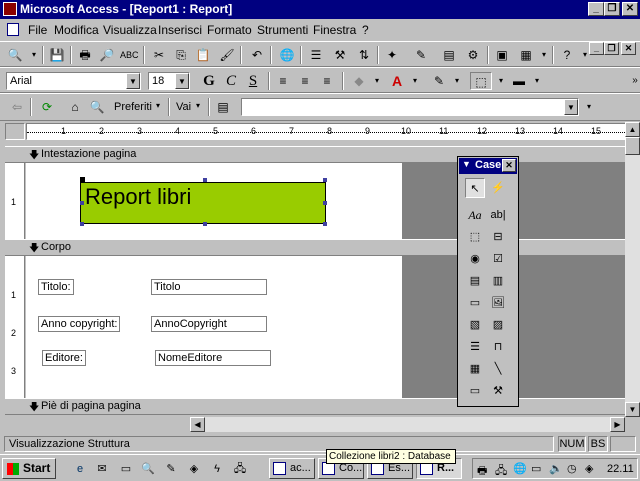  I want to click on save-icon: 💾, so click(57, 55).